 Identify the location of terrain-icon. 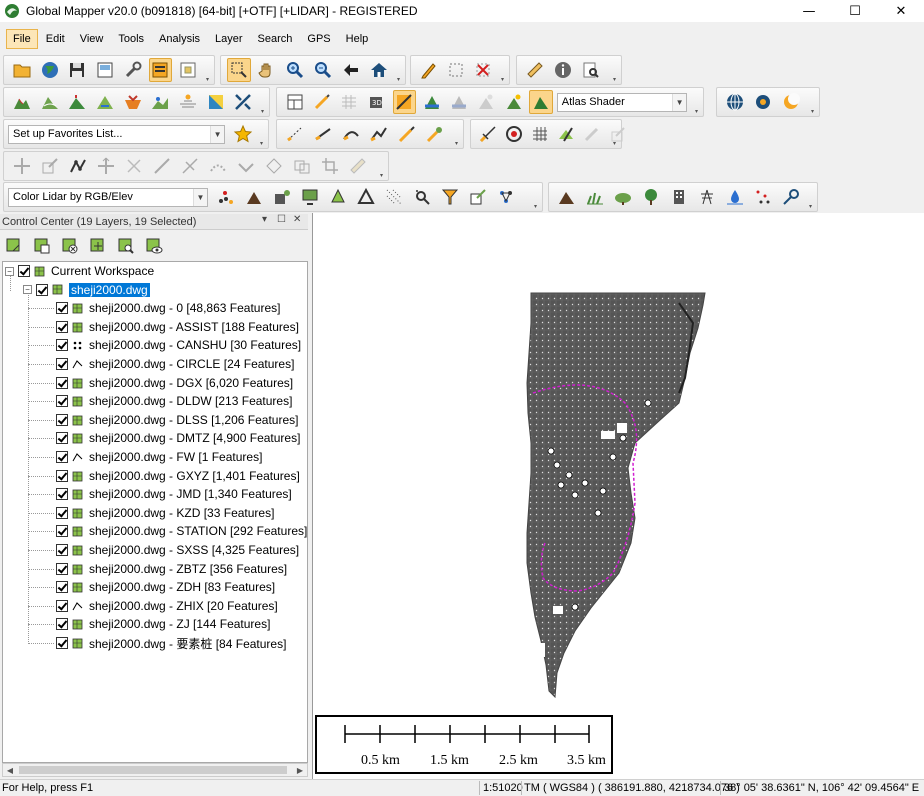
(22, 102).